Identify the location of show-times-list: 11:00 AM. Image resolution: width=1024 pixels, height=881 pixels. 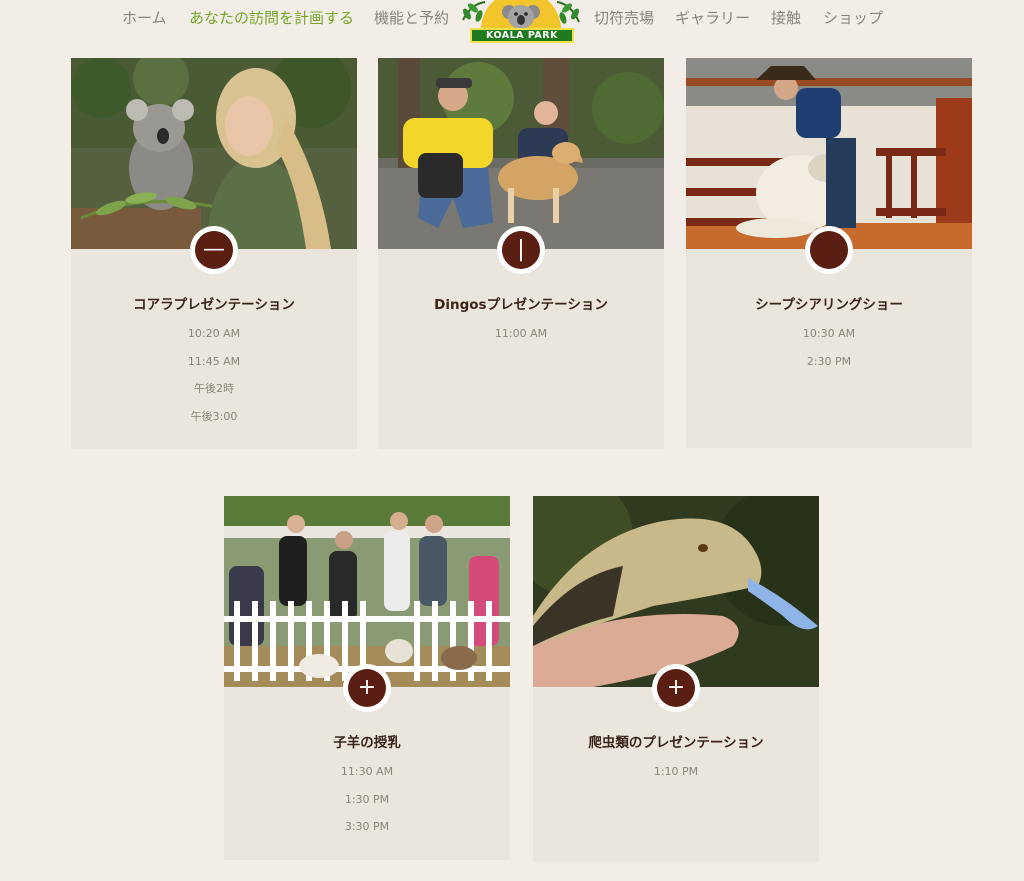
(521, 341).